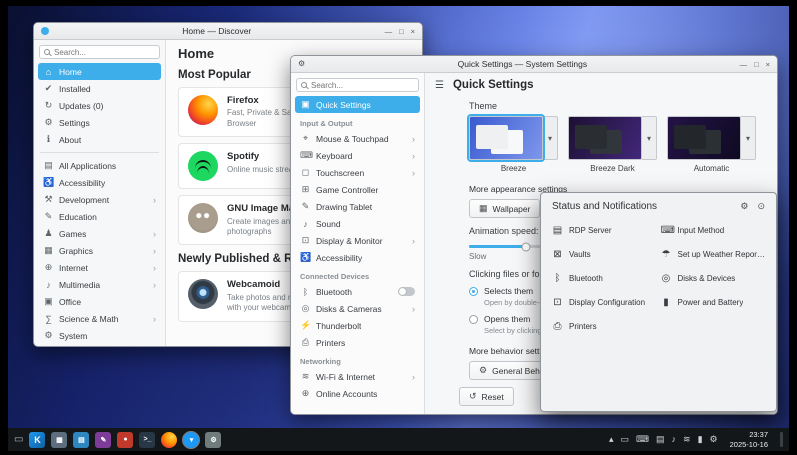 The width and height of the screenshot is (797, 455). What do you see at coordinates (505, 208) in the screenshot?
I see `wallpaper-button: ▦ Wallpaper` at bounding box center [505, 208].